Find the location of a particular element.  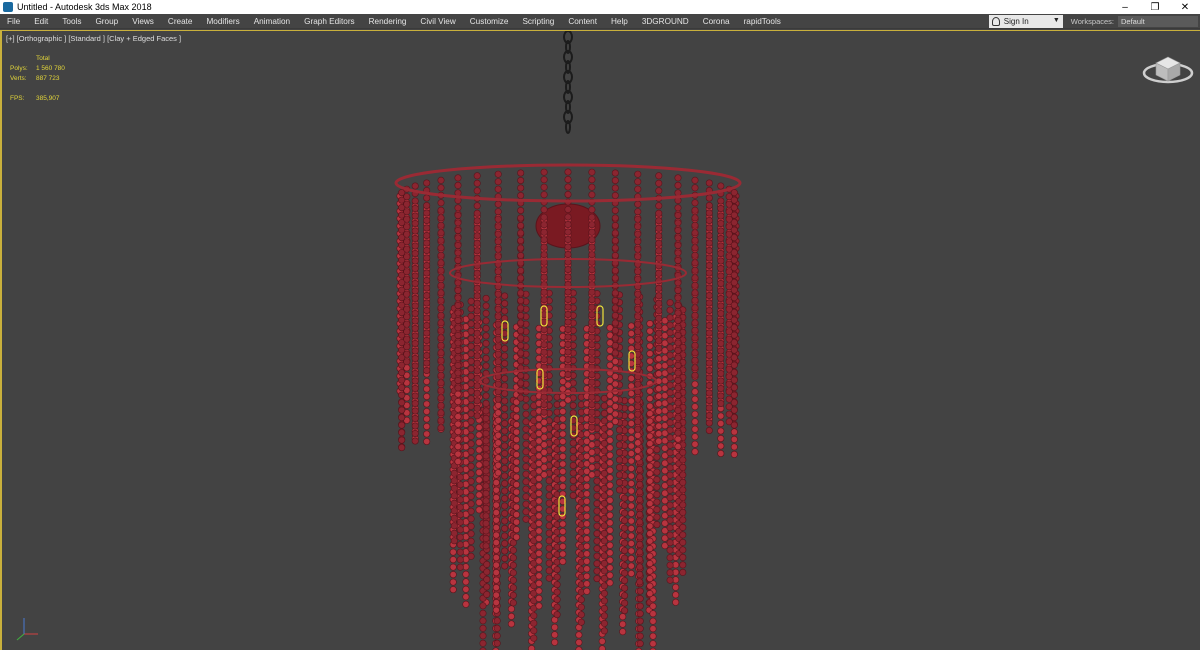

menu-customize: Customize is located at coordinates (489, 21).